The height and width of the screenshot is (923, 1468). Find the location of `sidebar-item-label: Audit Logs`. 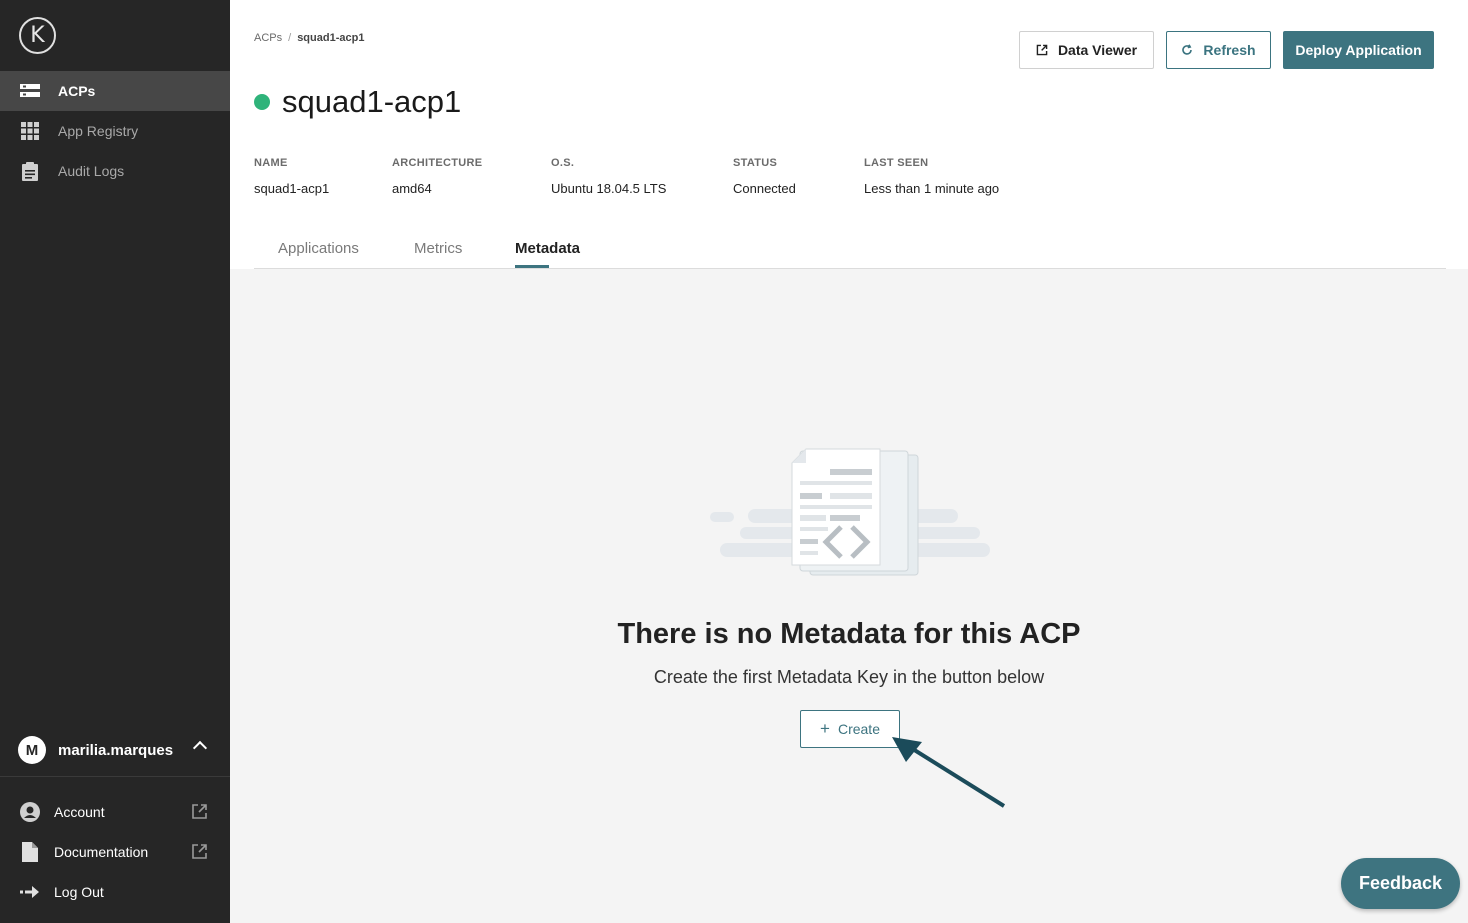

sidebar-item-label: Audit Logs is located at coordinates (91, 171).